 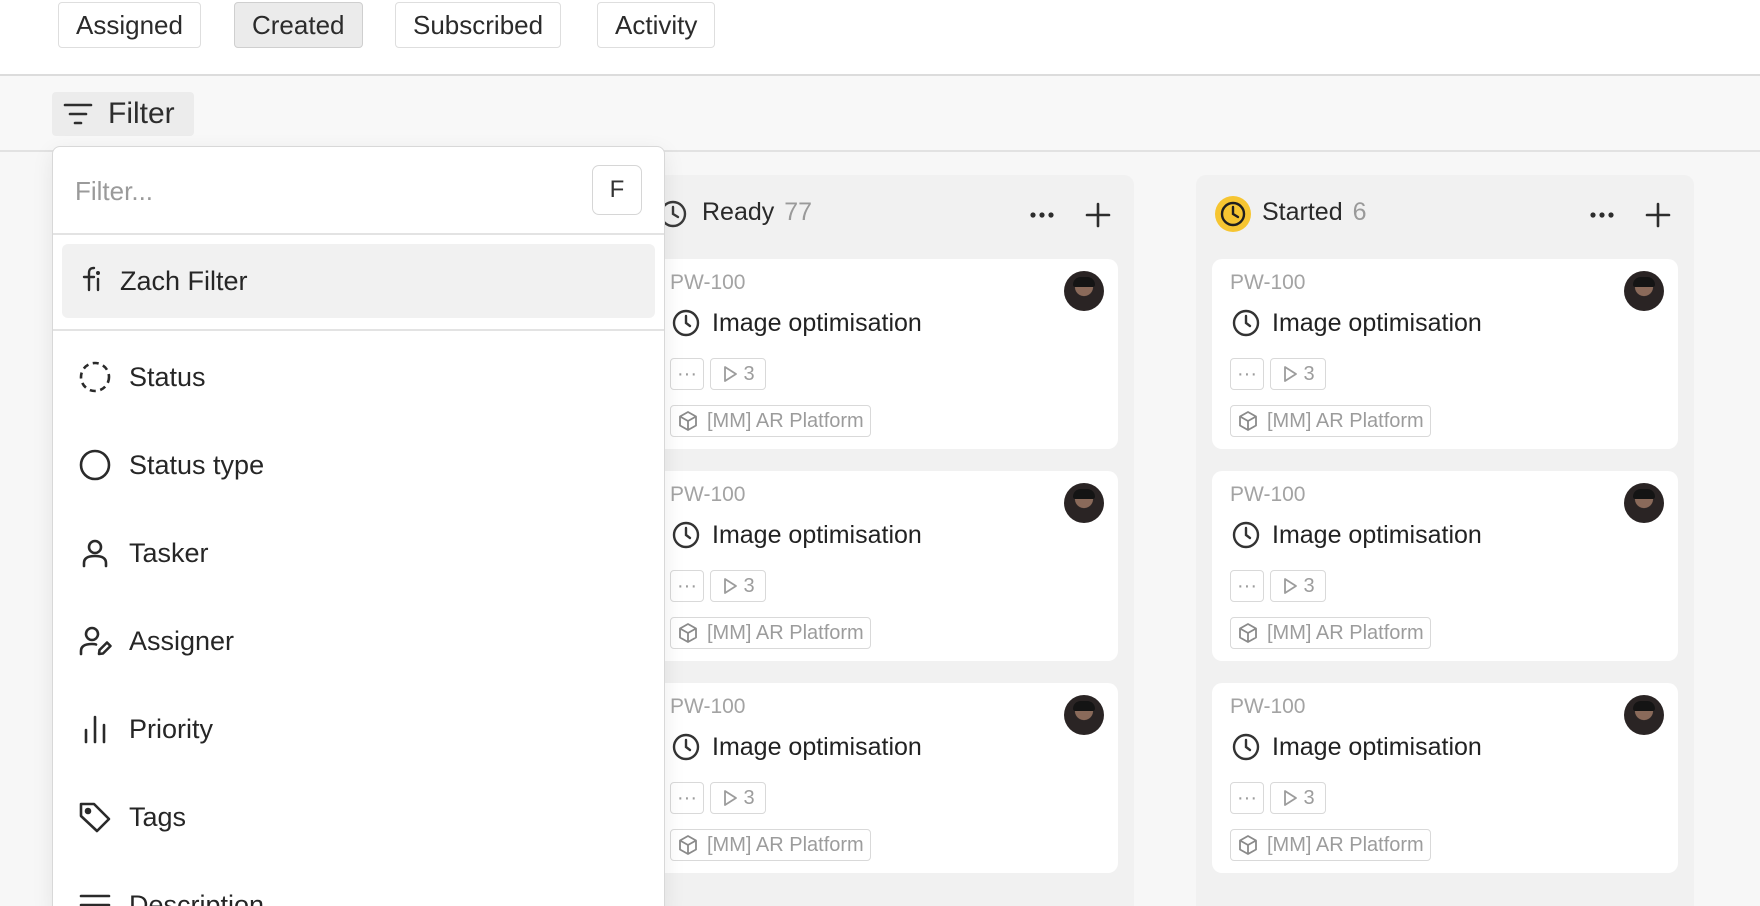 I want to click on saved-filter-zach: Zach Filter, so click(x=358, y=281).